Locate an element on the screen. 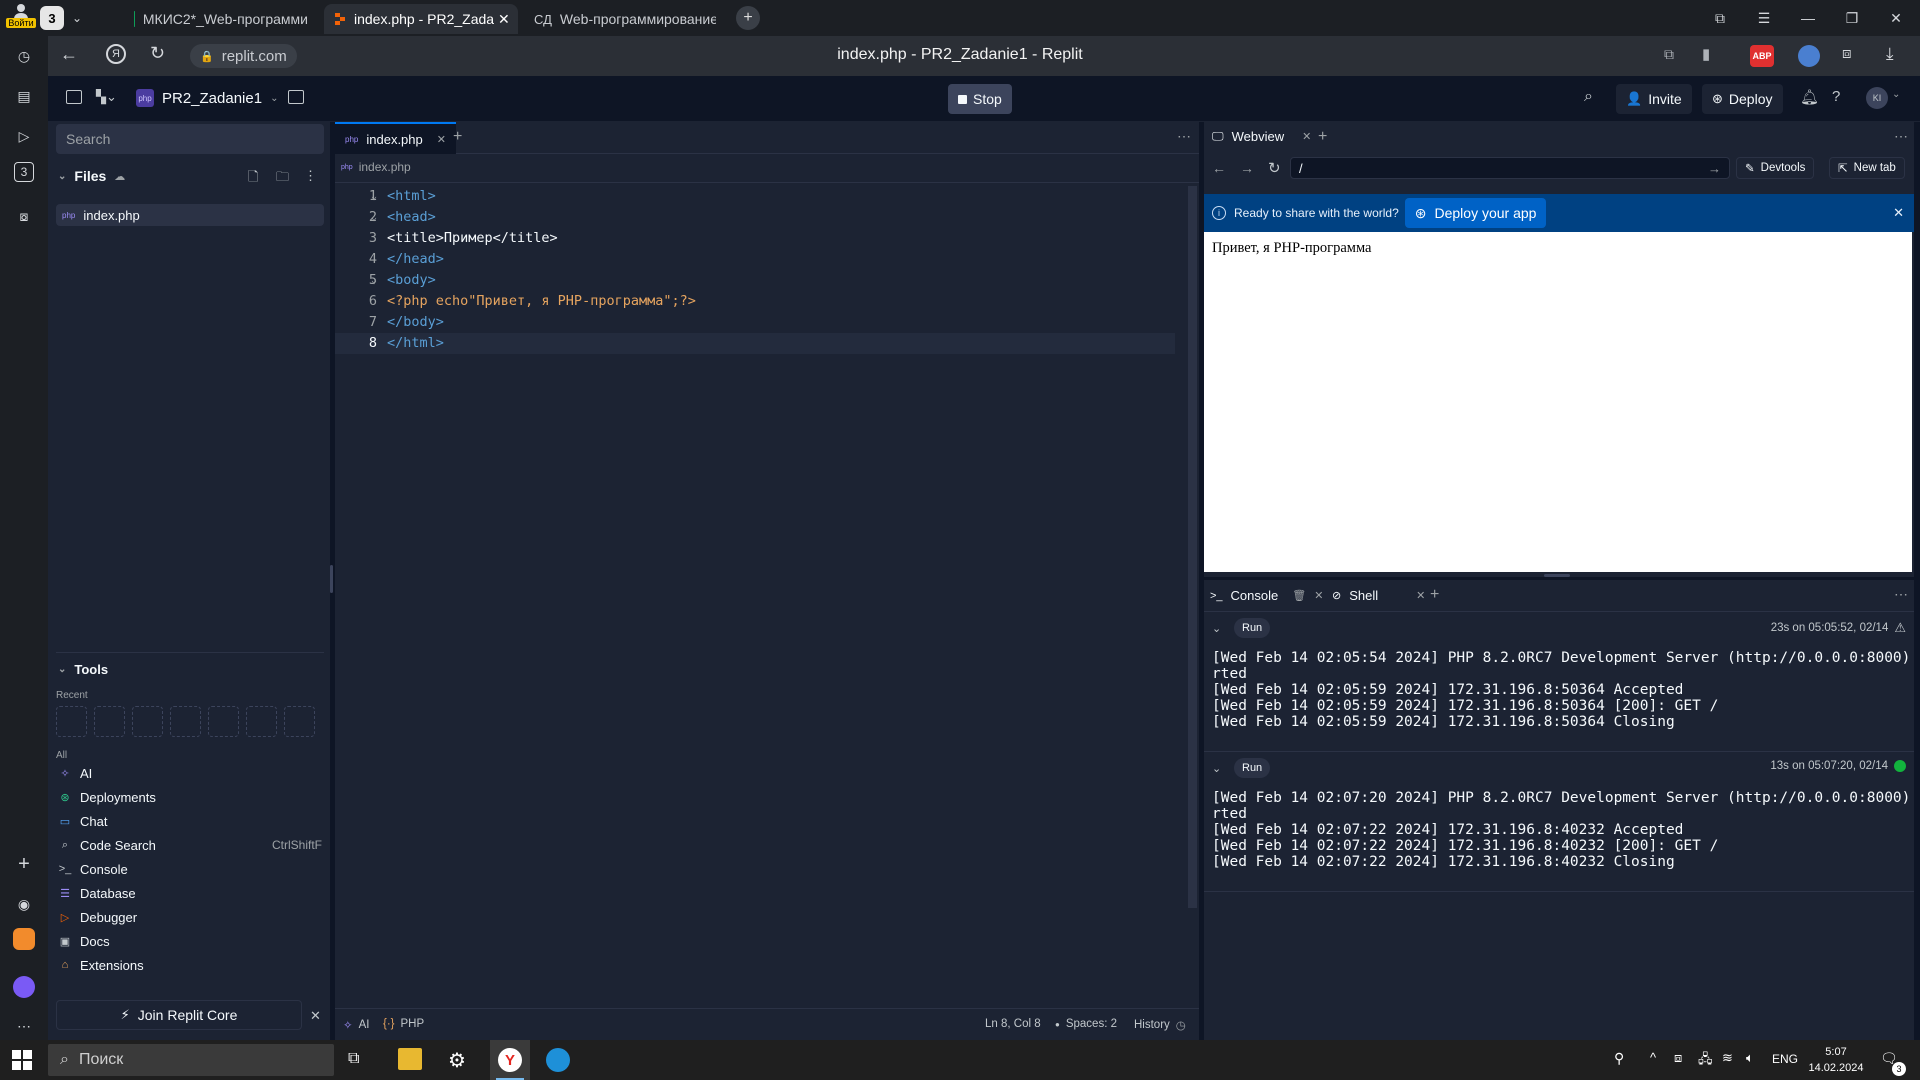  arrow-right-icon: → is located at coordinates (1714, 168).